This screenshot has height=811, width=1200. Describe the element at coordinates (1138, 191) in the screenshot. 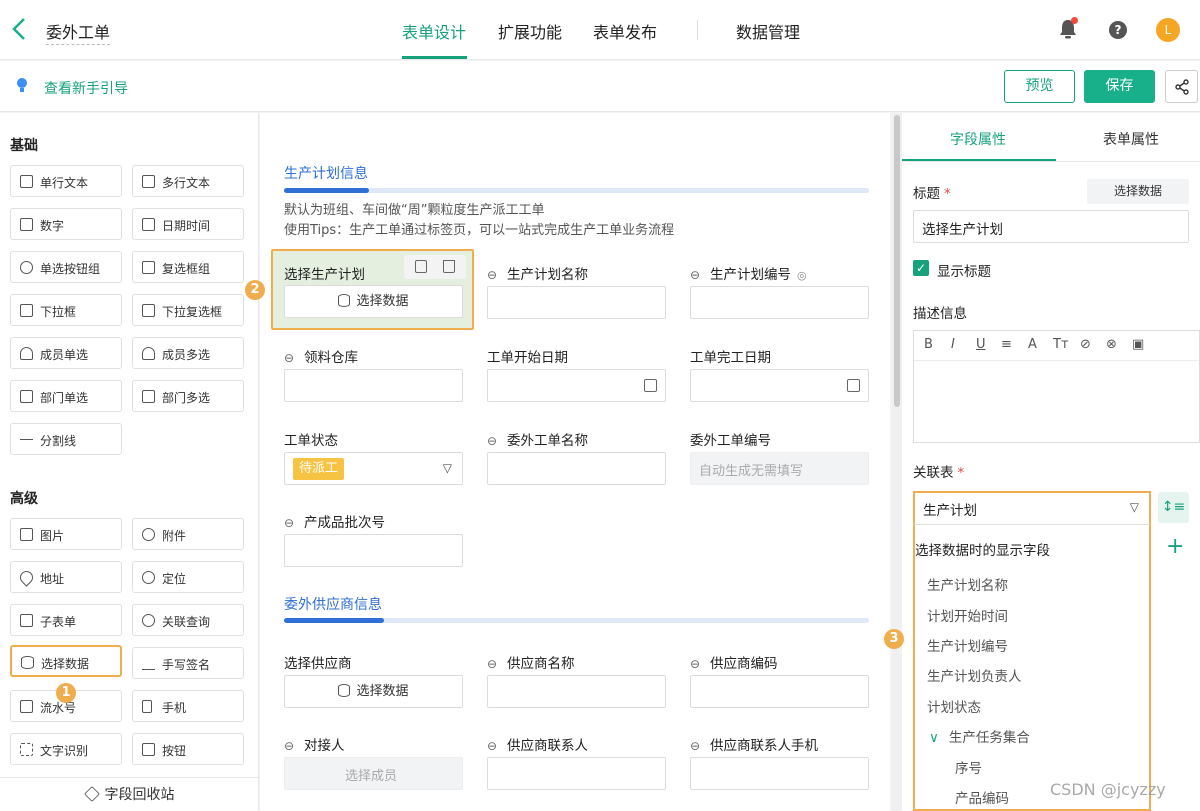

I see `select-data-small-button: 选择数据` at that location.